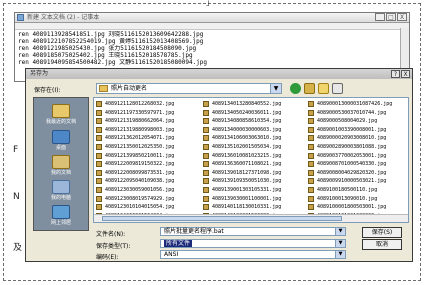 Image resolution: width=426 pixels, height=285 pixels. What do you see at coordinates (255, 113) in the screenshot?
I see `file-item: 4089134050240036011.jpg` at bounding box center [255, 113].